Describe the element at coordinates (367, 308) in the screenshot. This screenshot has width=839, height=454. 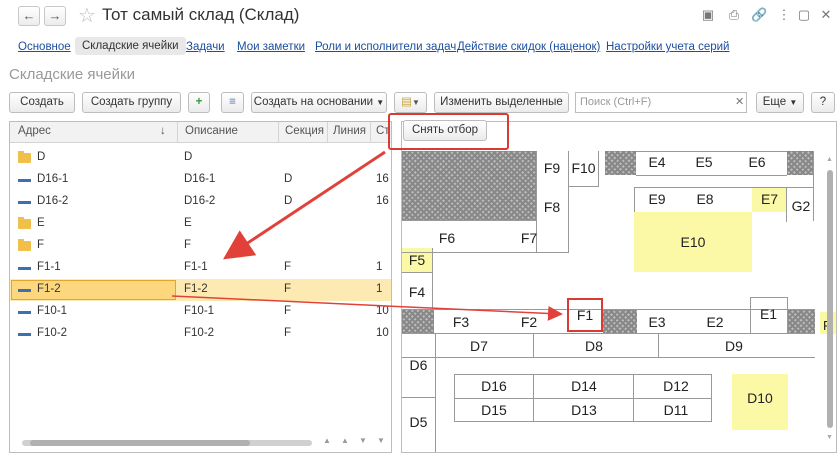
I see `arrow-to-map-cell` at that location.